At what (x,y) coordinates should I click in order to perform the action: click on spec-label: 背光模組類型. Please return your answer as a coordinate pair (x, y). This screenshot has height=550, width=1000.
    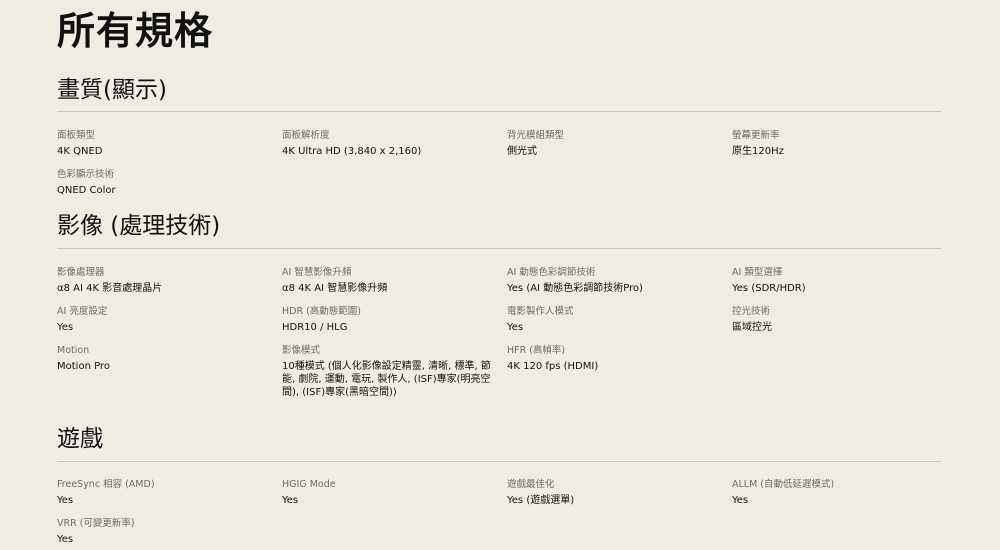
    Looking at the image, I should click on (536, 135).